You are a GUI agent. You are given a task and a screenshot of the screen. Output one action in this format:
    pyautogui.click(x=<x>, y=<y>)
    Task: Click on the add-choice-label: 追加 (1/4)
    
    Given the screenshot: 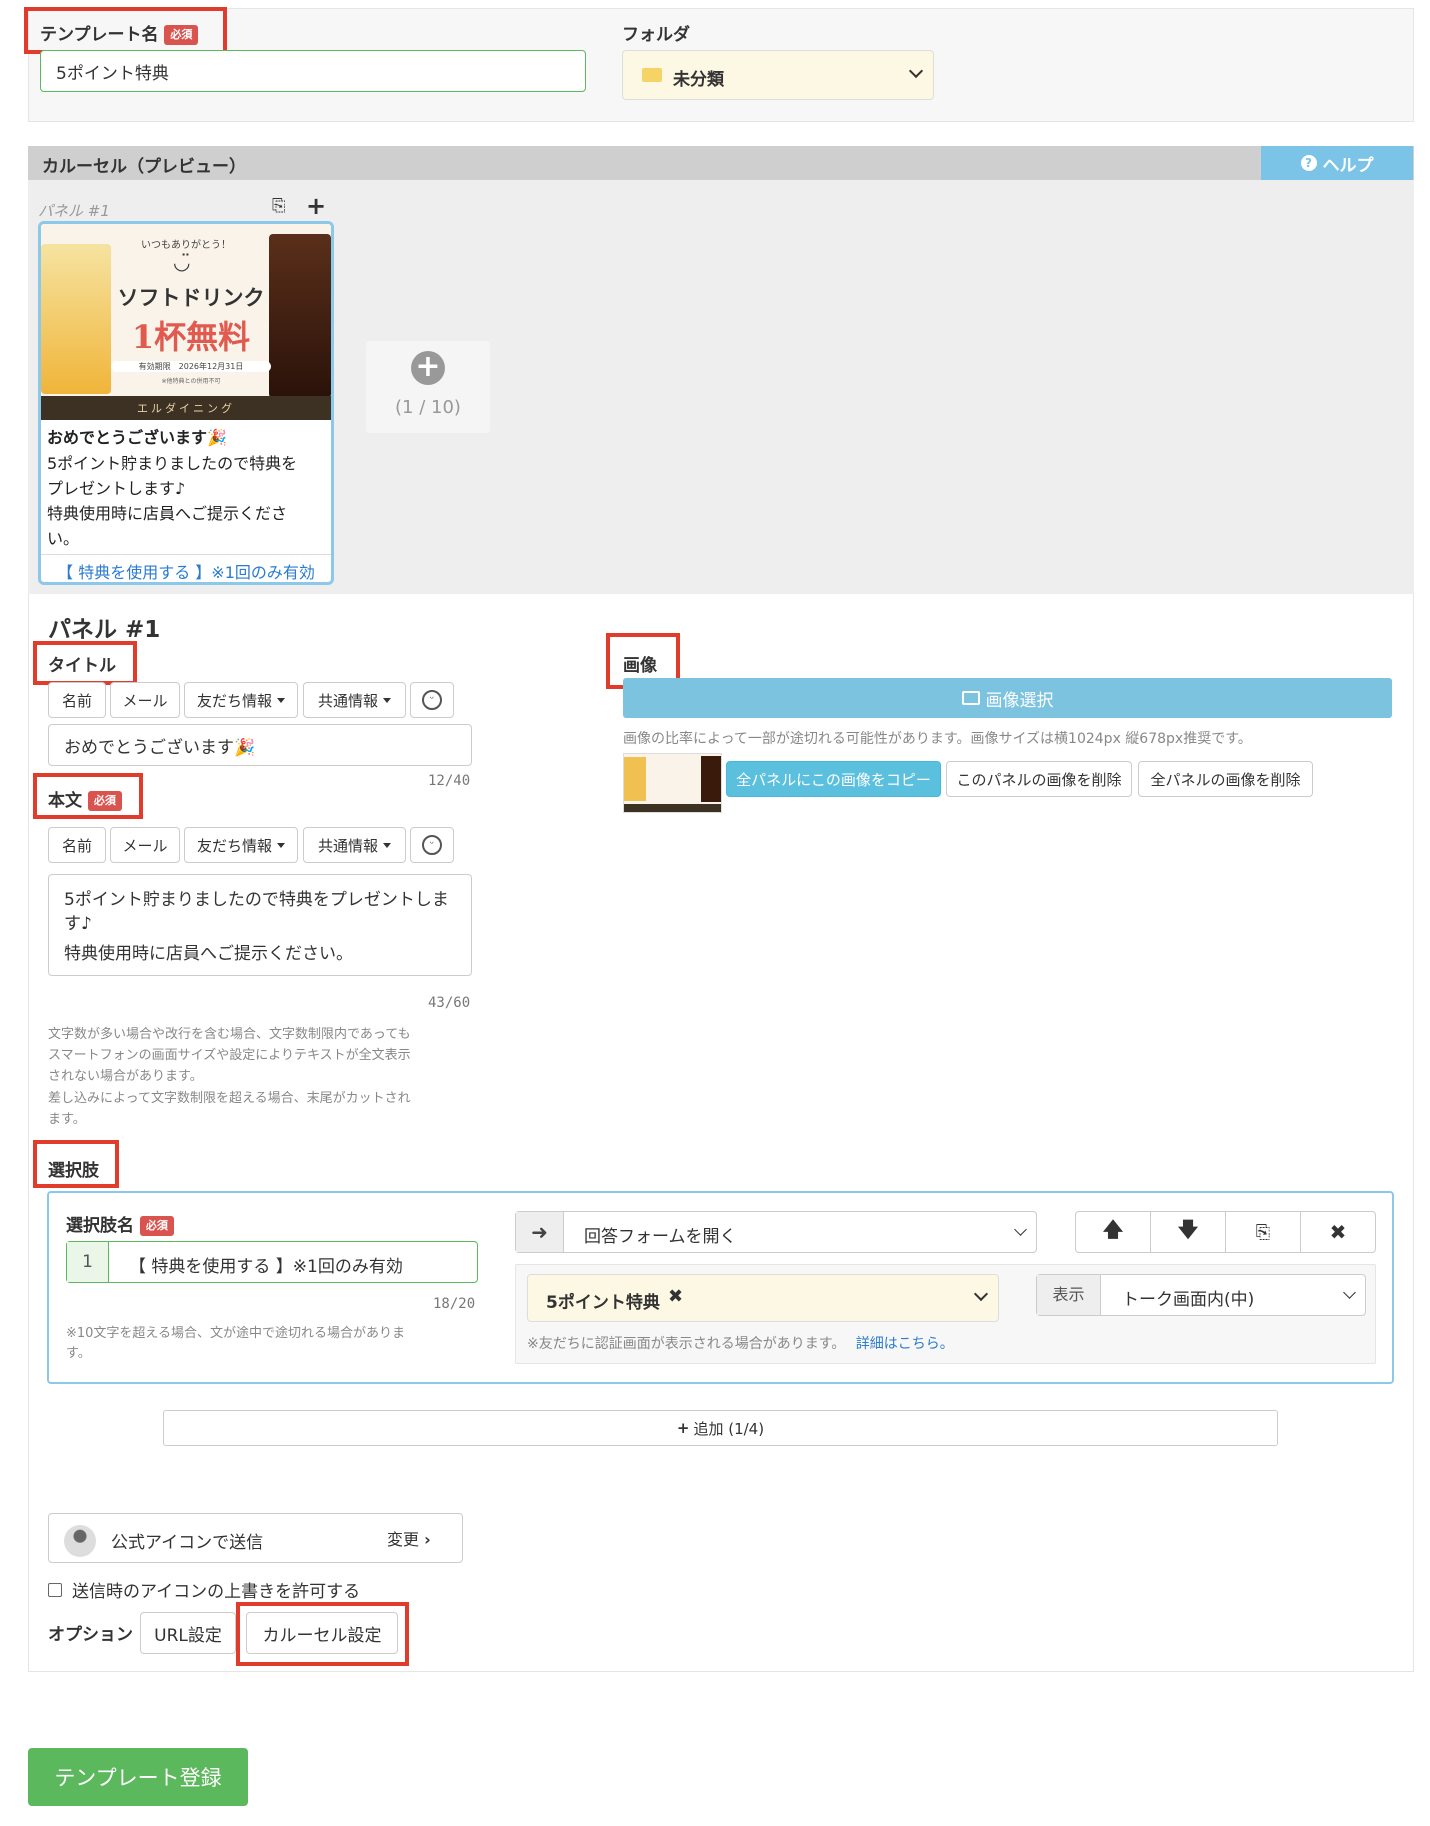 What is the action you would take?
    pyautogui.click(x=729, y=1428)
    